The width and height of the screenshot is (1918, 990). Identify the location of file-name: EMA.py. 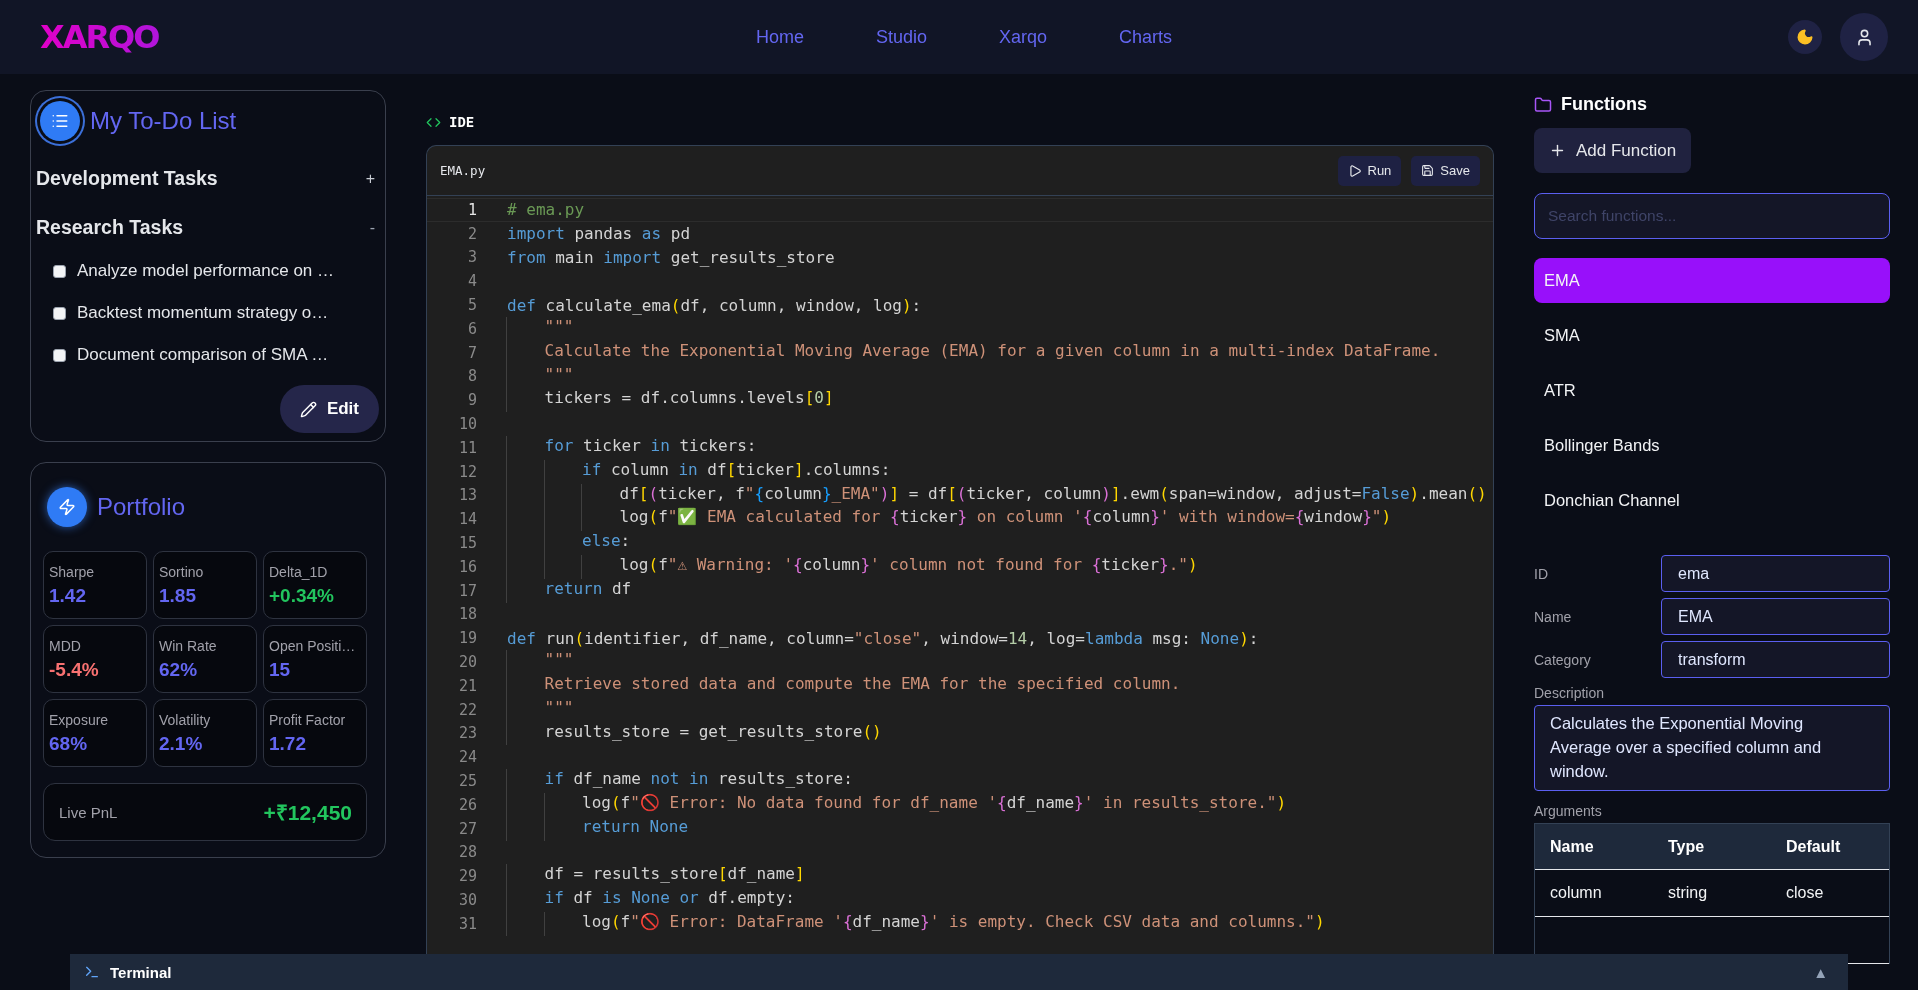
(463, 170).